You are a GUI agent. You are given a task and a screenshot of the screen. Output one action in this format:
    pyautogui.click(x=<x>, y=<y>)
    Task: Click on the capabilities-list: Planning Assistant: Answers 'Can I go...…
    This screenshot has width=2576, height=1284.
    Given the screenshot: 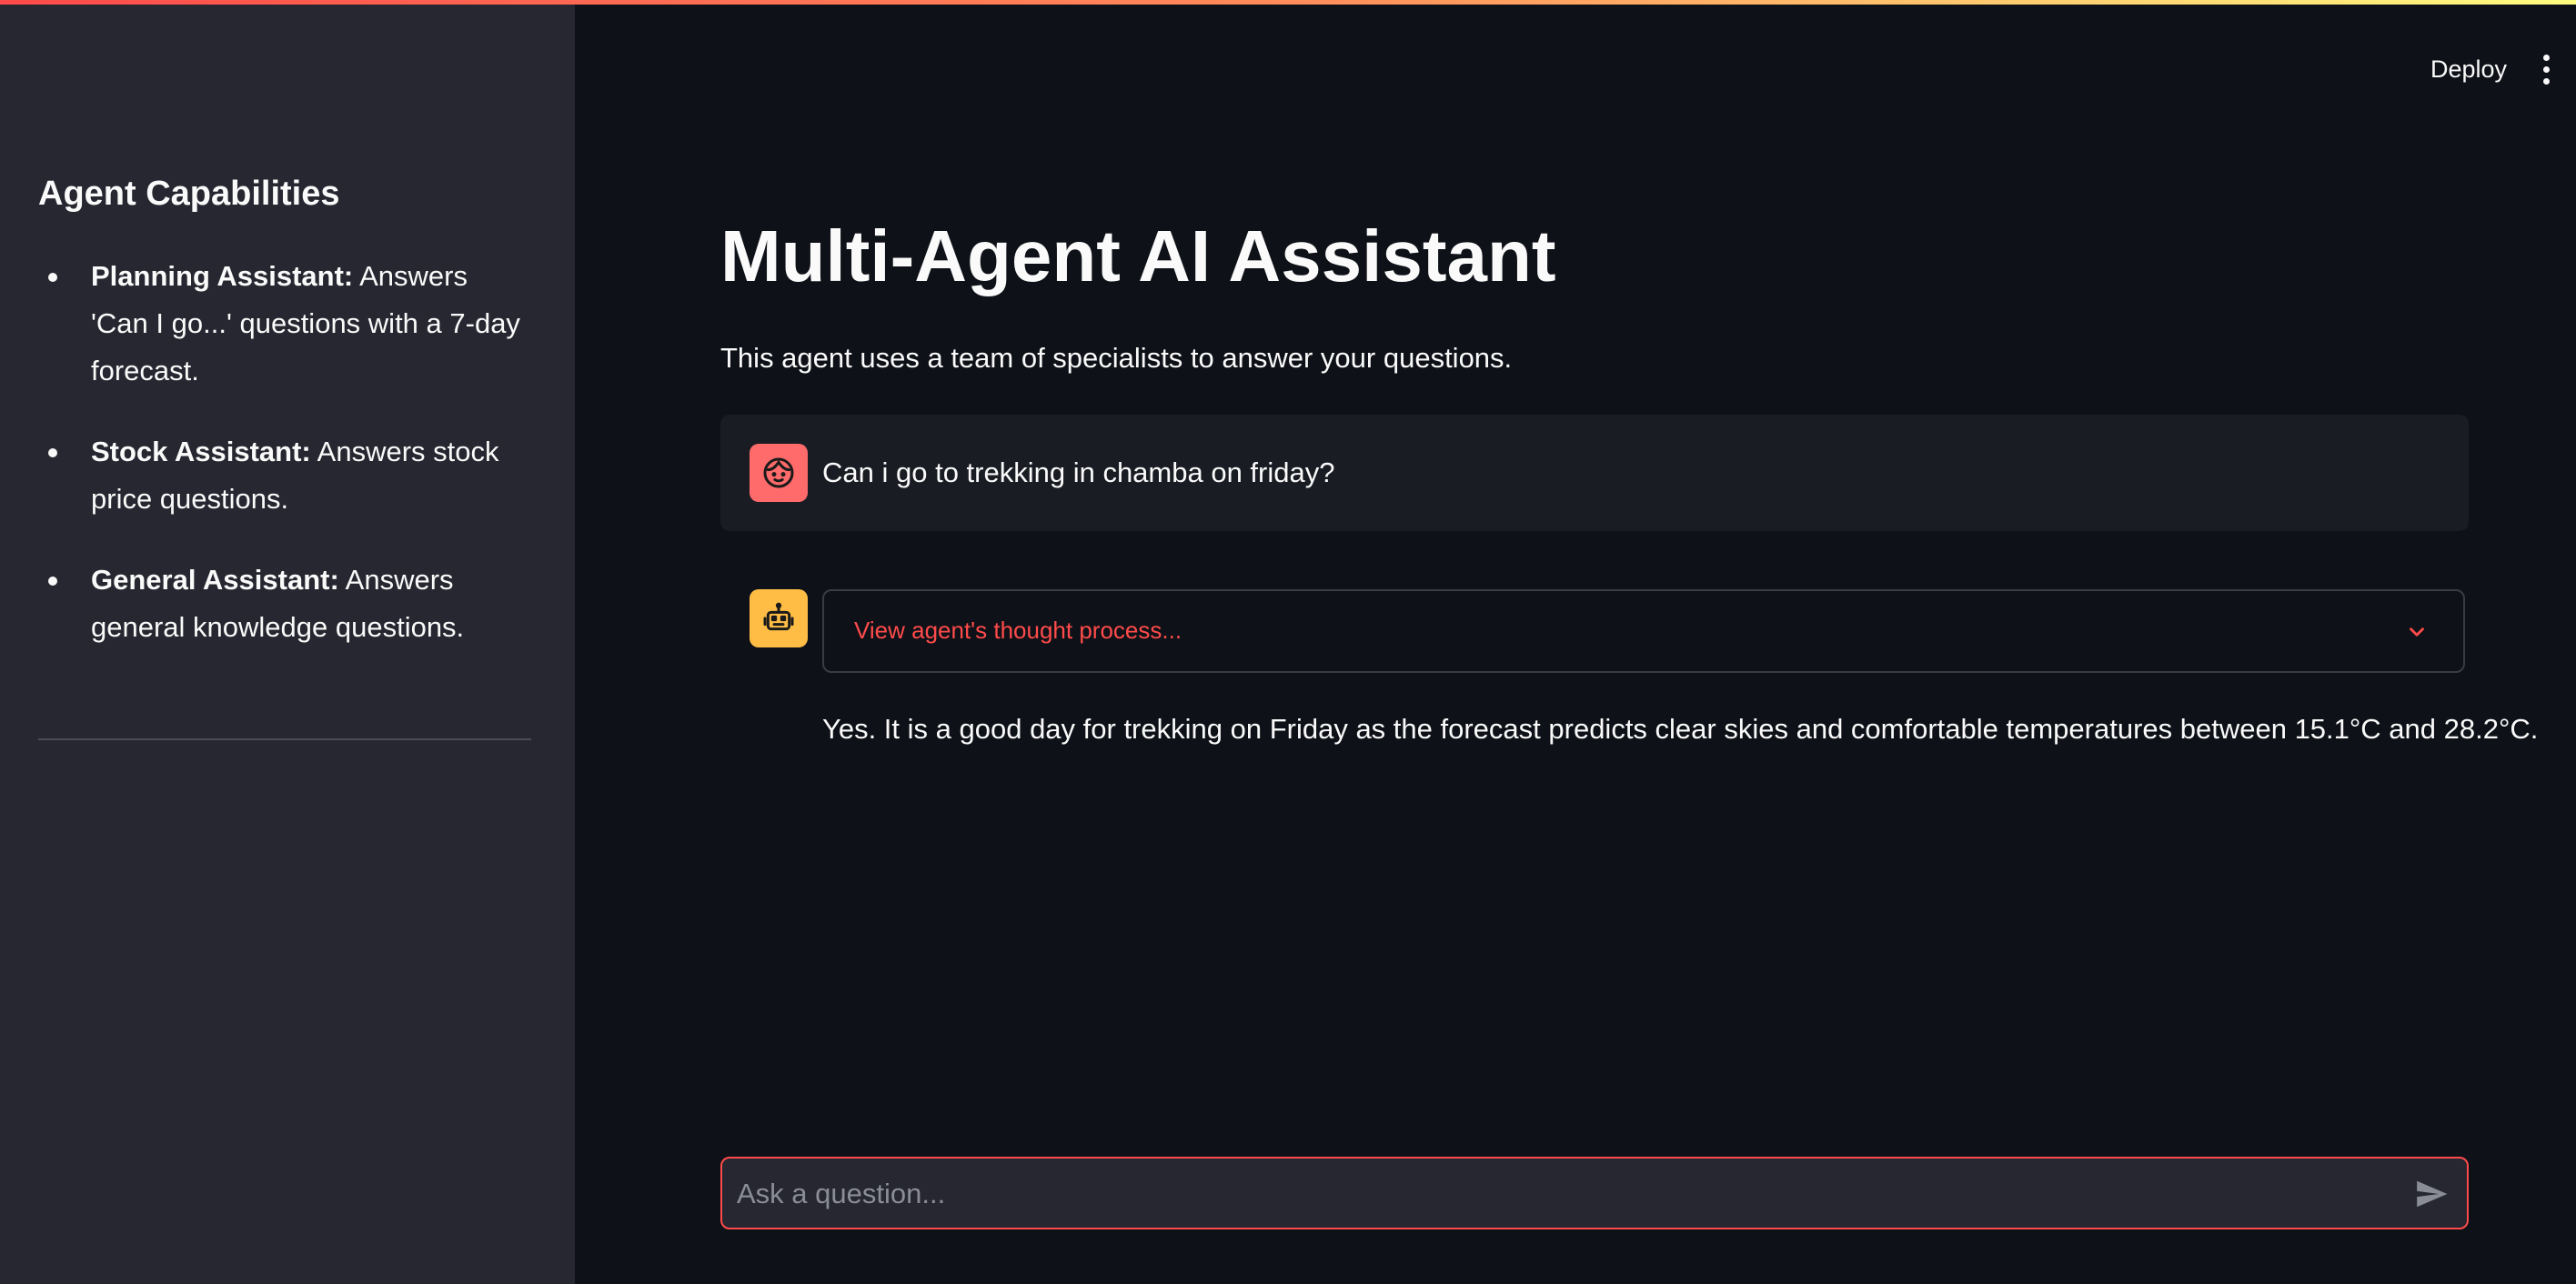 What is the action you would take?
    pyautogui.click(x=283, y=469)
    